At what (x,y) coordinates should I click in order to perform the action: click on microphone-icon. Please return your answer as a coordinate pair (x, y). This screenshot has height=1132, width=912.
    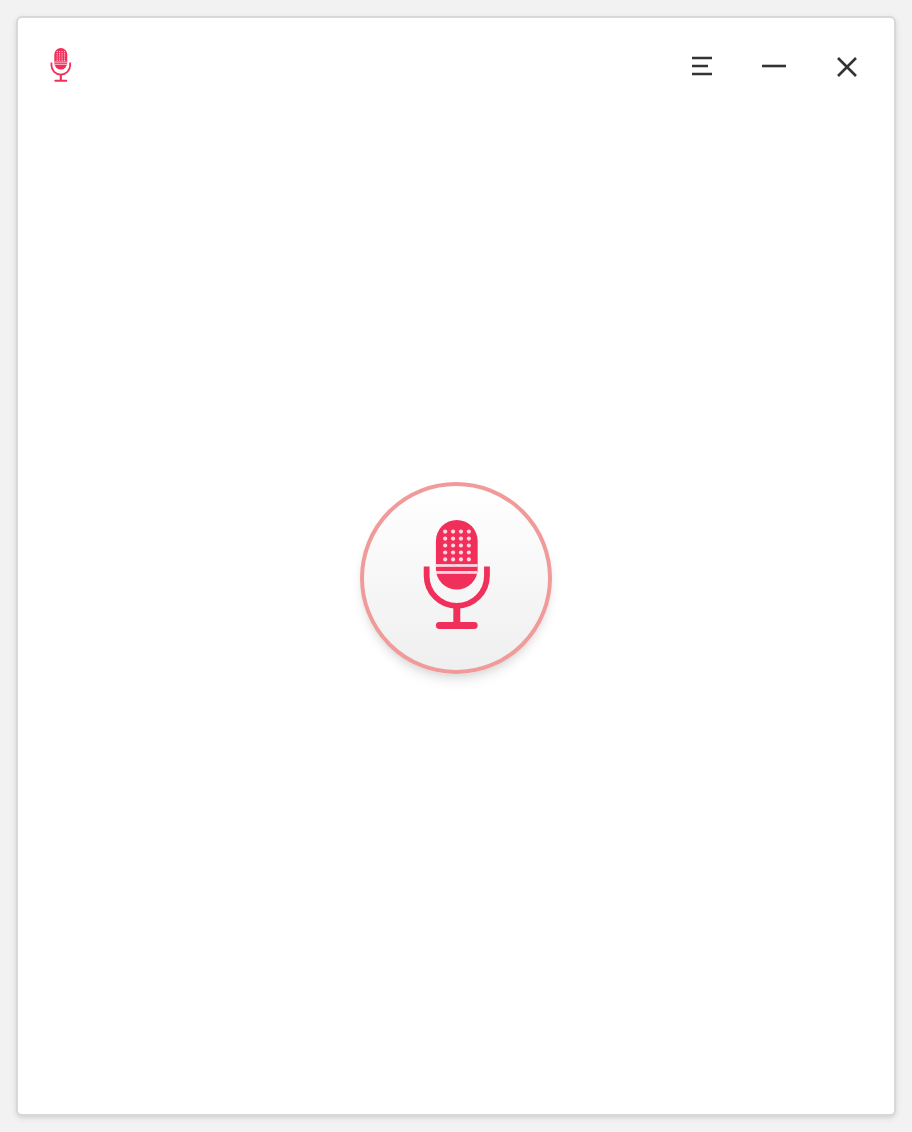
    Looking at the image, I should click on (61, 66).